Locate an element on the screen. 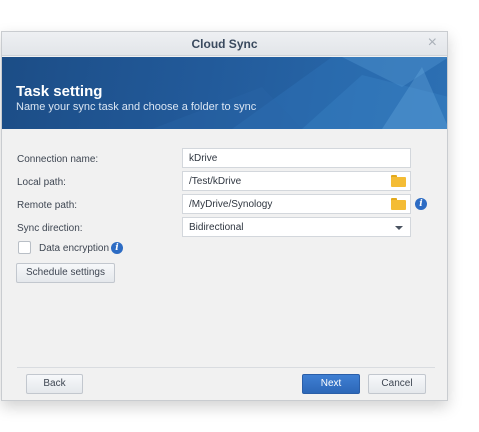 The width and height of the screenshot is (479, 432). remote-path-info-icon: i is located at coordinates (421, 204).